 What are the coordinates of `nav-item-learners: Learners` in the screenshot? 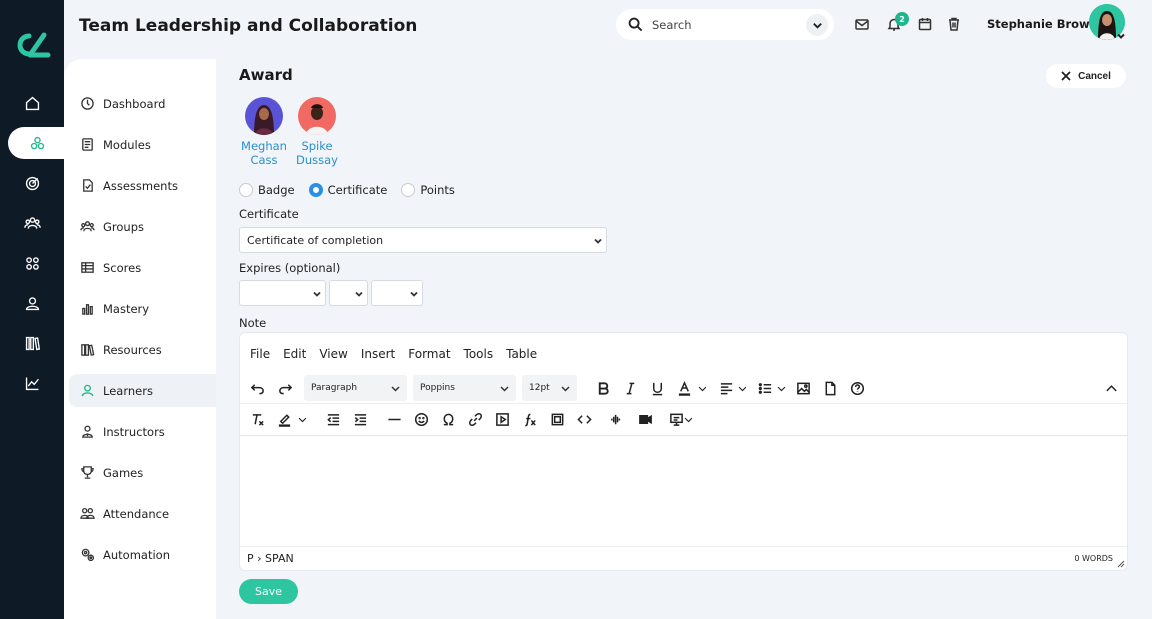 It's located at (142, 390).